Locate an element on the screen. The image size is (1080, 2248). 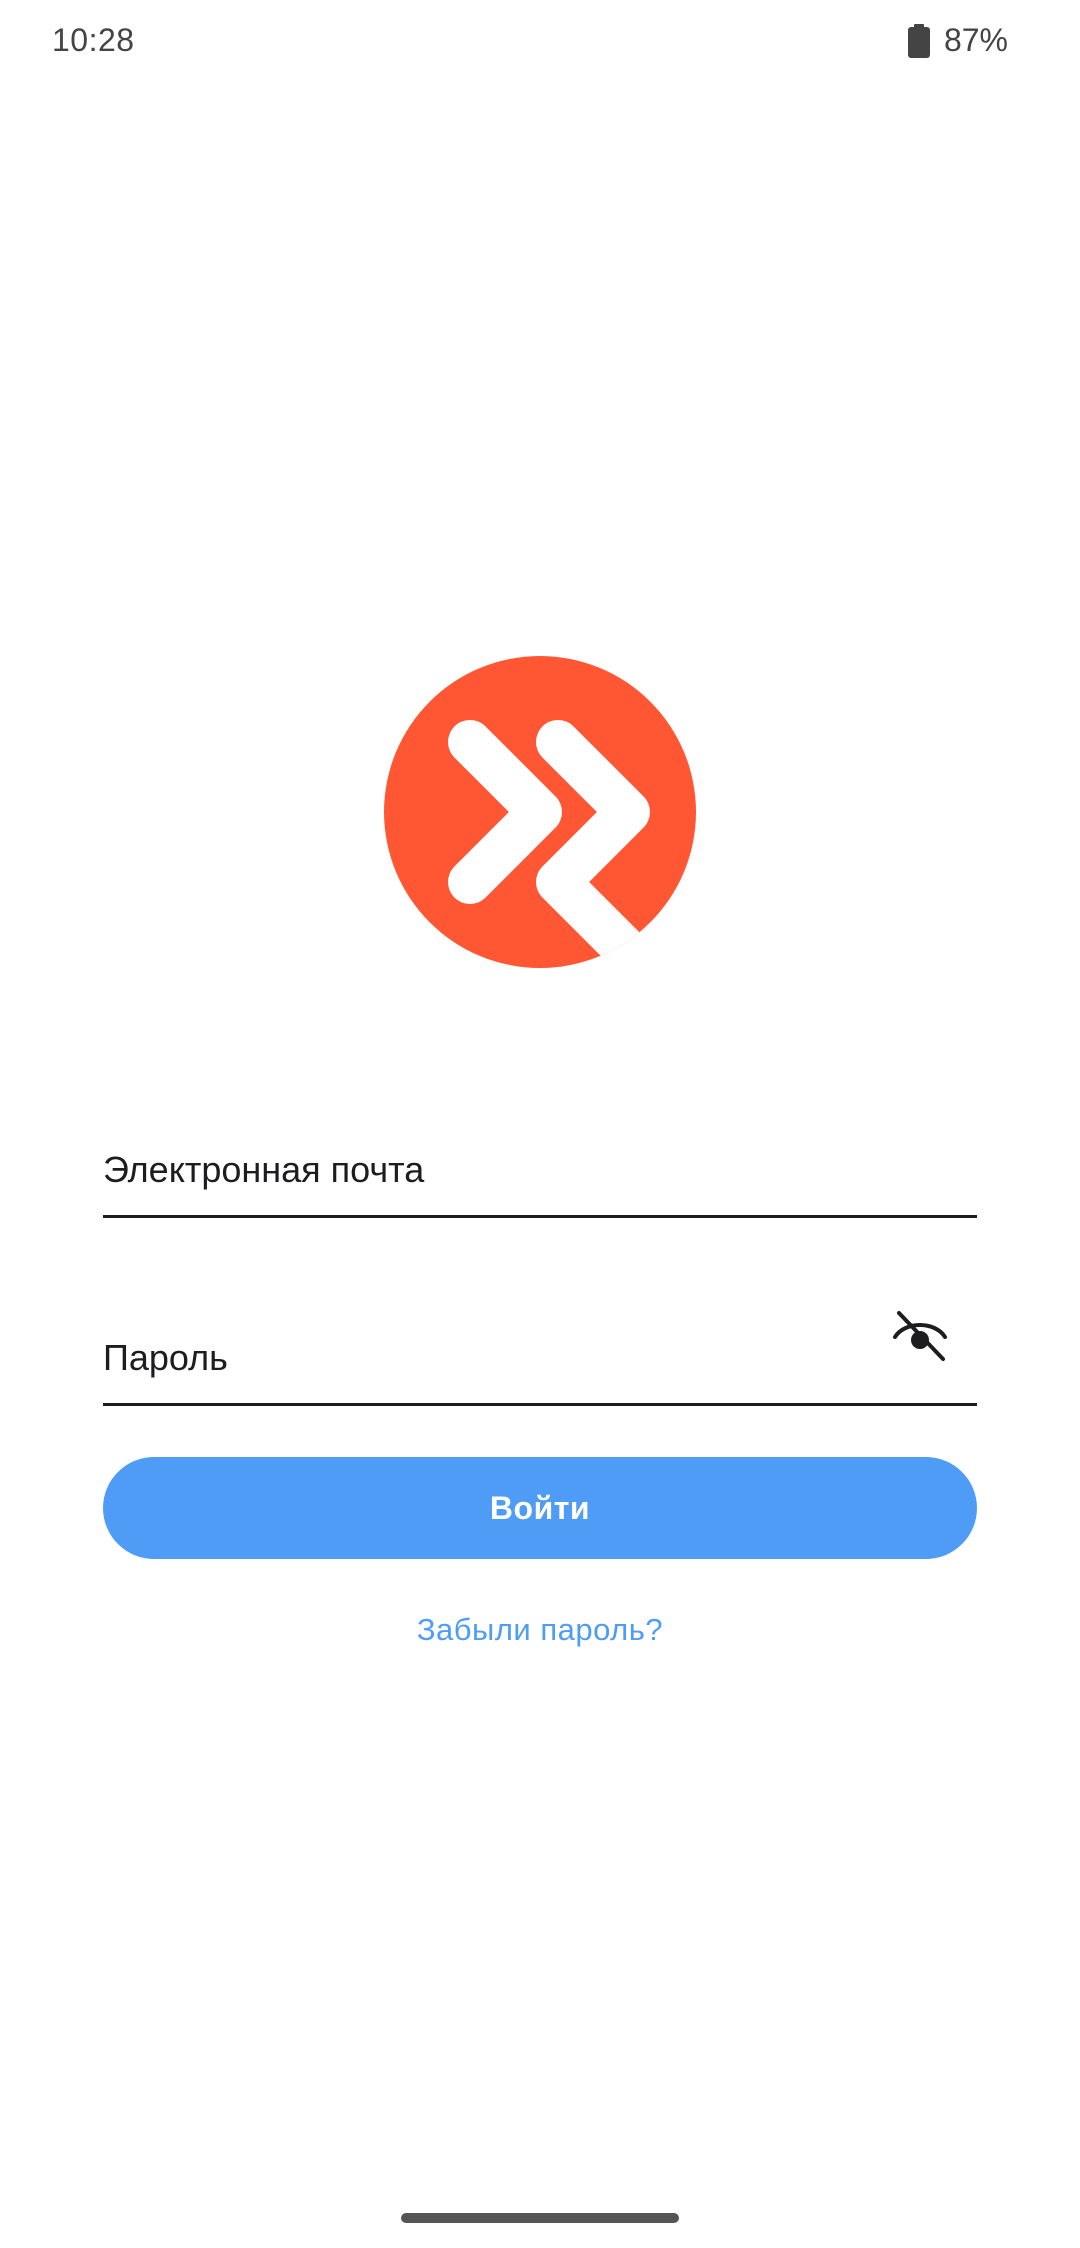
battery-icon is located at coordinates (918, 40).